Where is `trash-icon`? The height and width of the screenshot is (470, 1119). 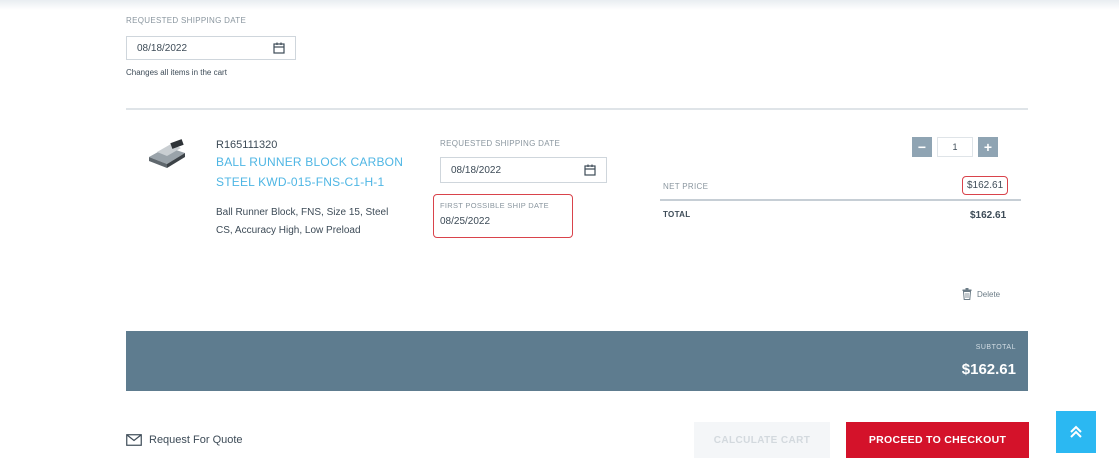 trash-icon is located at coordinates (967, 294).